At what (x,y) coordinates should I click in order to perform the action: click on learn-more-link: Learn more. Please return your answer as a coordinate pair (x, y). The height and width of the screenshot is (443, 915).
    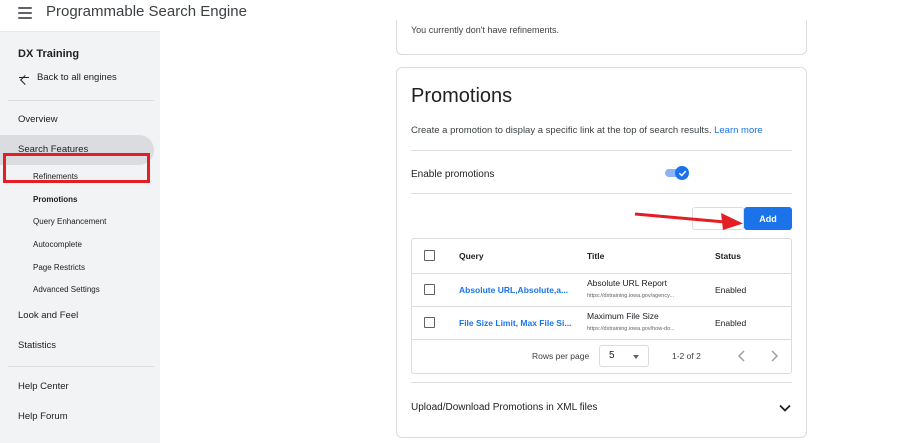
    Looking at the image, I should click on (738, 130).